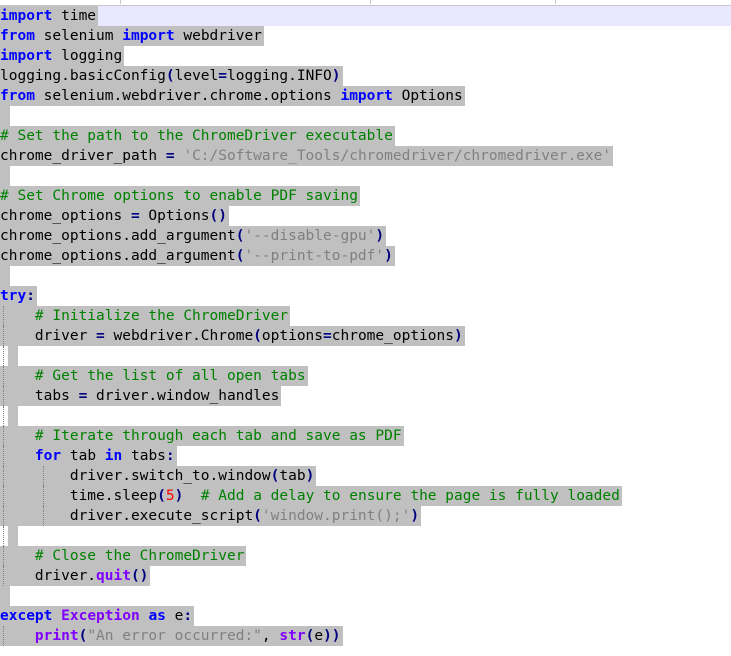  I want to click on selection-highlight: import logging, so click(62, 56).